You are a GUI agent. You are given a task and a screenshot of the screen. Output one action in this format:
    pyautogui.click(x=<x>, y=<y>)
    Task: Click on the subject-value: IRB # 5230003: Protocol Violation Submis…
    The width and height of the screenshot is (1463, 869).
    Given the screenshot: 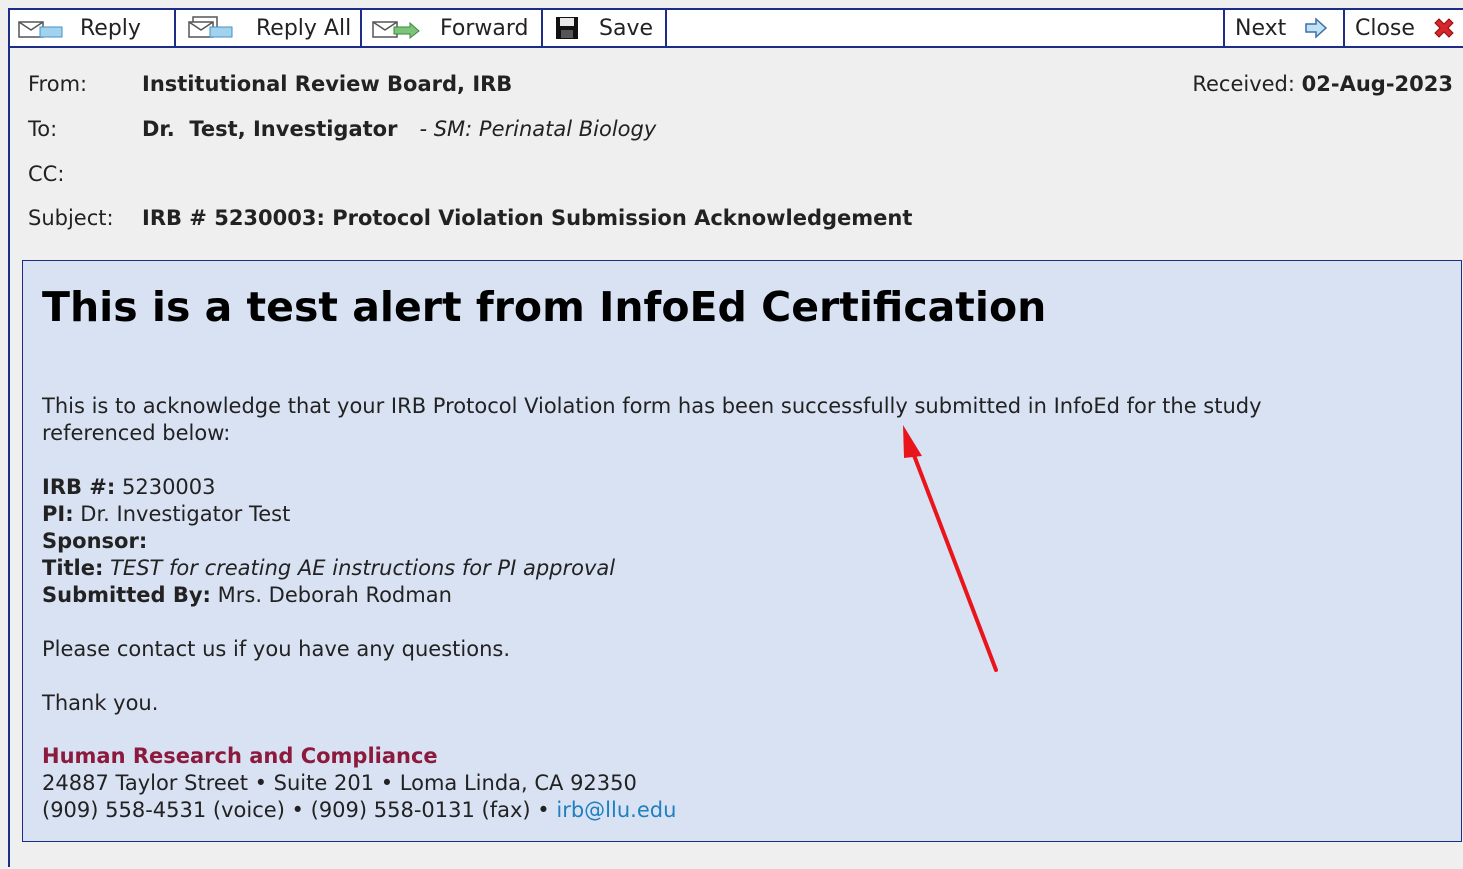 What is the action you would take?
    pyautogui.click(x=527, y=218)
    